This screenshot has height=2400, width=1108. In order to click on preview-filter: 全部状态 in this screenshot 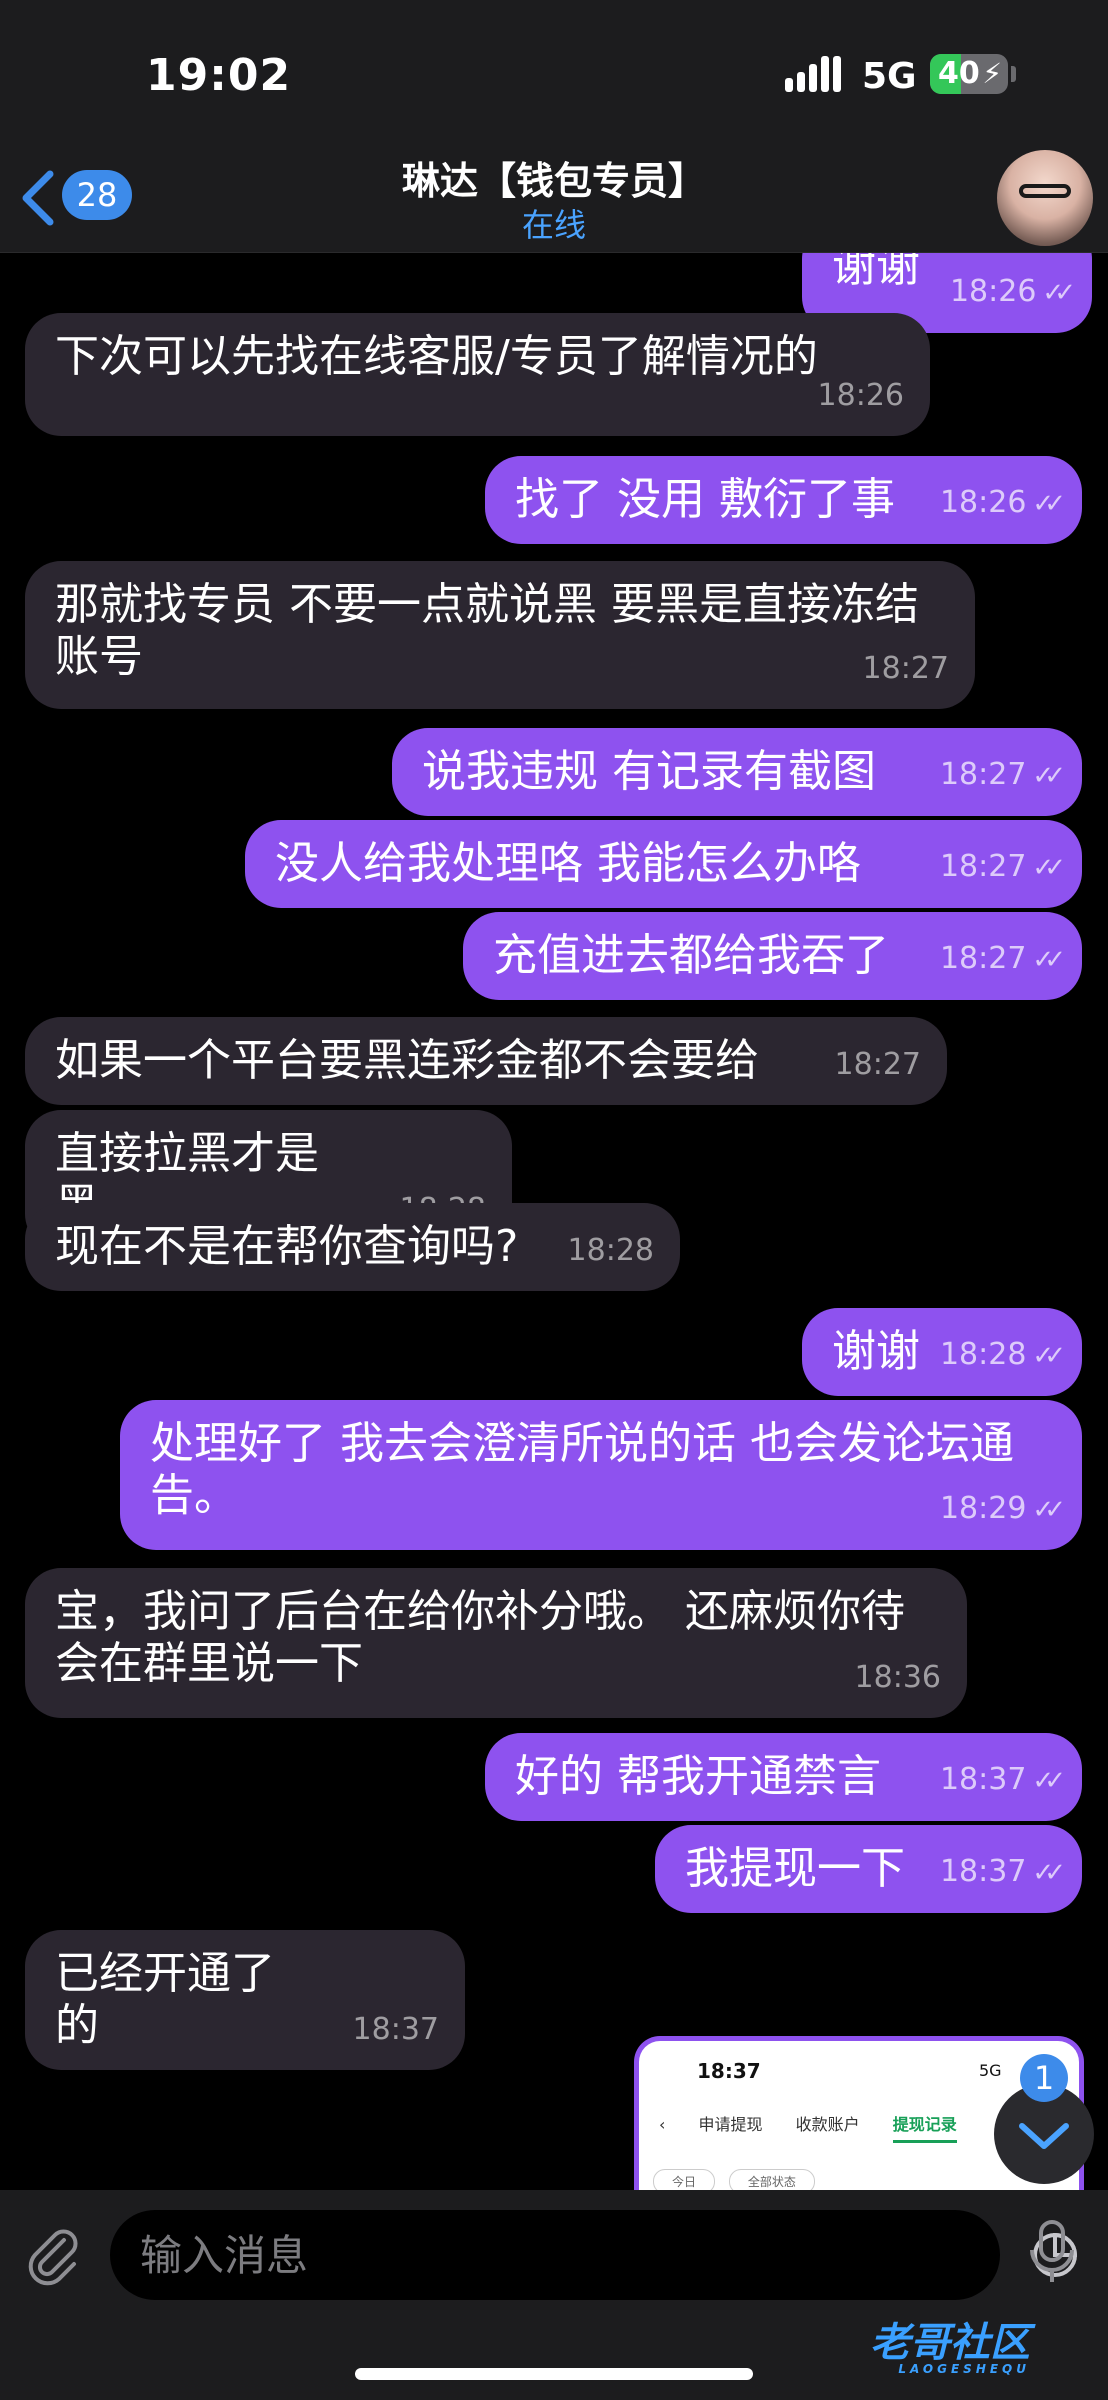, I will do `click(771, 2179)`.